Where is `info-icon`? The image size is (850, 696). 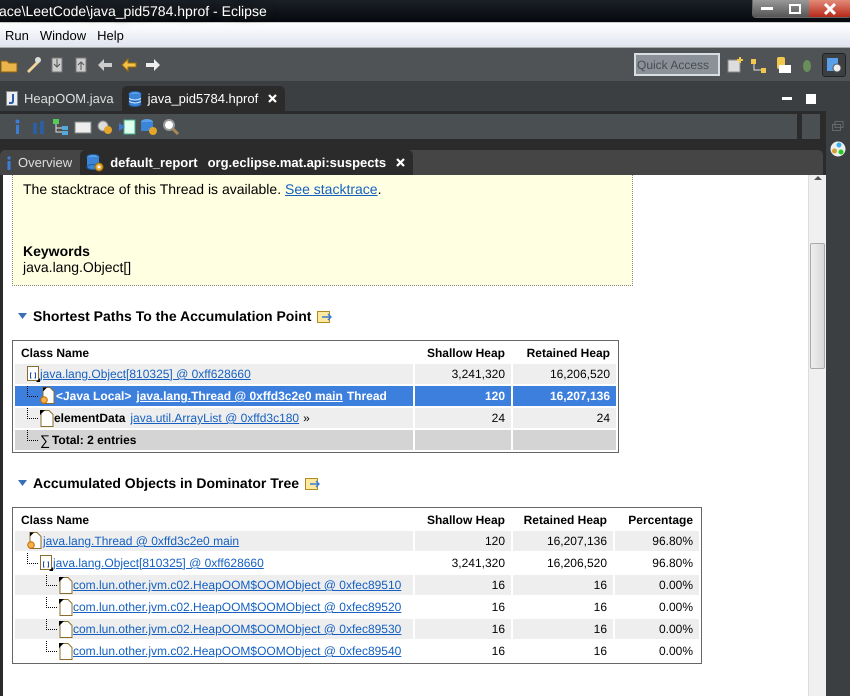 info-icon is located at coordinates (9, 163).